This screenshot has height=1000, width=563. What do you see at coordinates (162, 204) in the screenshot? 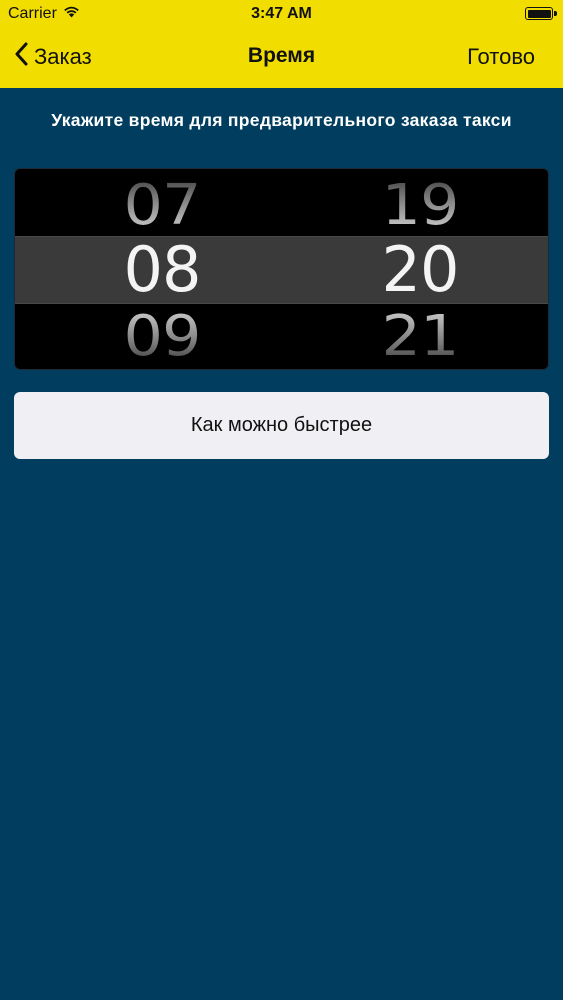
I see `hour-option: 07` at bounding box center [162, 204].